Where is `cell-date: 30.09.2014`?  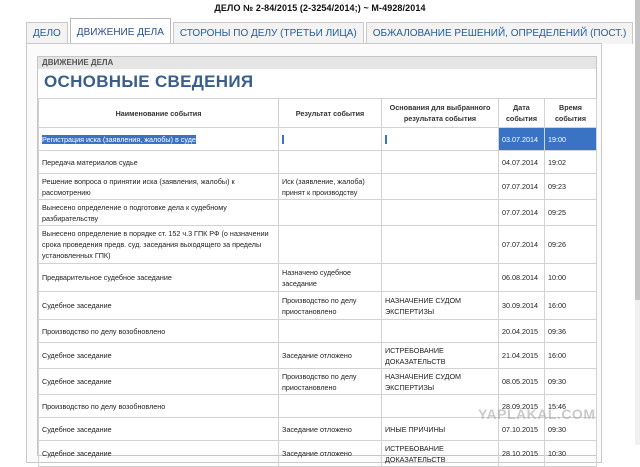
cell-date: 30.09.2014 is located at coordinates (521, 305).